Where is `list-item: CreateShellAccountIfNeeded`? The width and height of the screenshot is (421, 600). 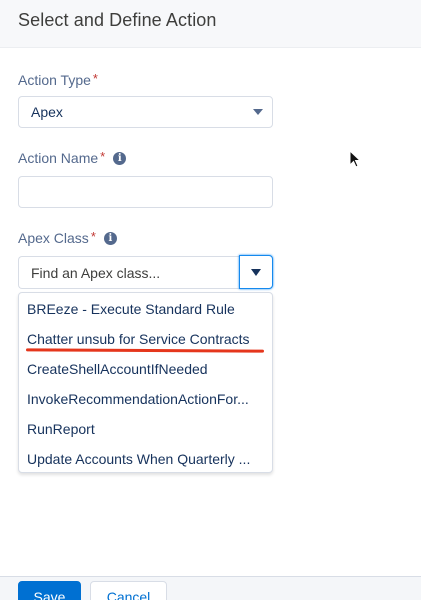
list-item: CreateShellAccountIfNeeded is located at coordinates (145, 369).